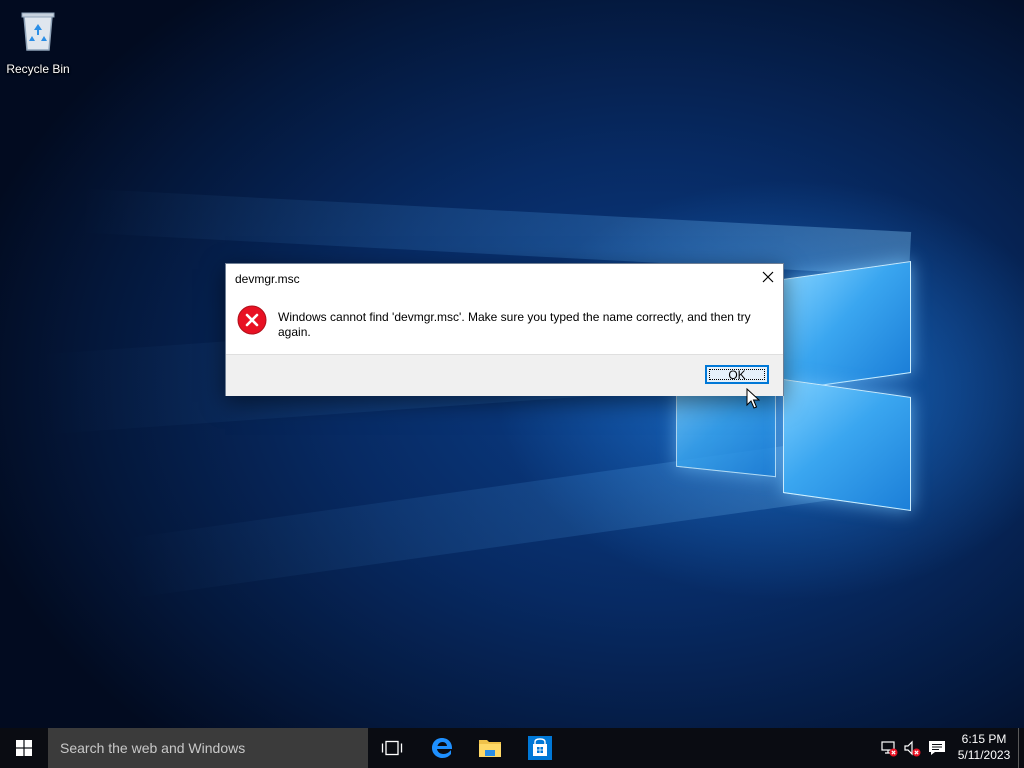 Image resolution: width=1024 pixels, height=768 pixels. I want to click on recycle-bin-shortcut: Recycle Bin, so click(38, 41).